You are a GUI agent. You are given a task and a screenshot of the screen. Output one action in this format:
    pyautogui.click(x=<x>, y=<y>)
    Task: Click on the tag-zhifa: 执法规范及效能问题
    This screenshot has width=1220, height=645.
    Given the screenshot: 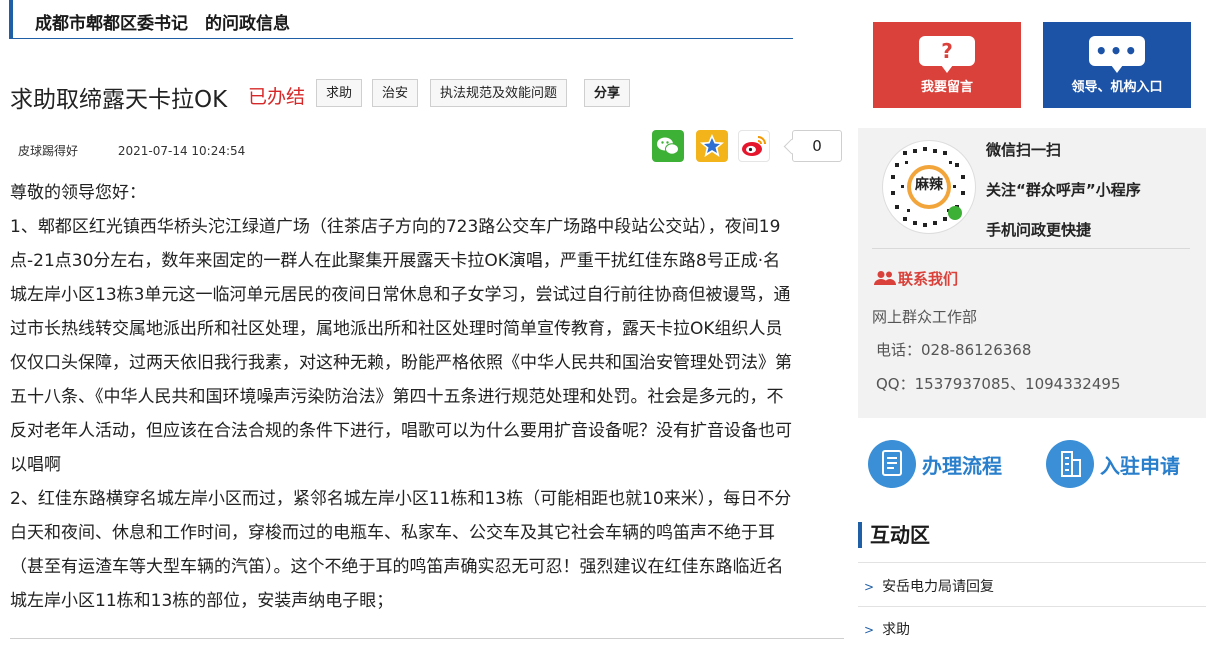 What is the action you would take?
    pyautogui.click(x=499, y=93)
    